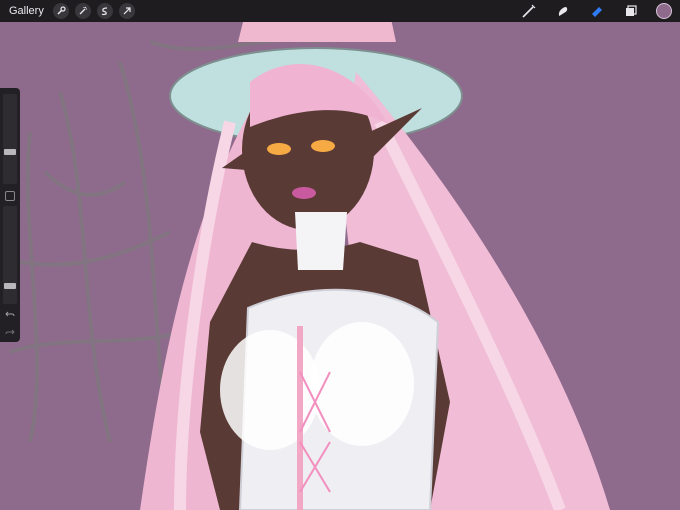  I want to click on gallery-button: Gallery, so click(26, 11).